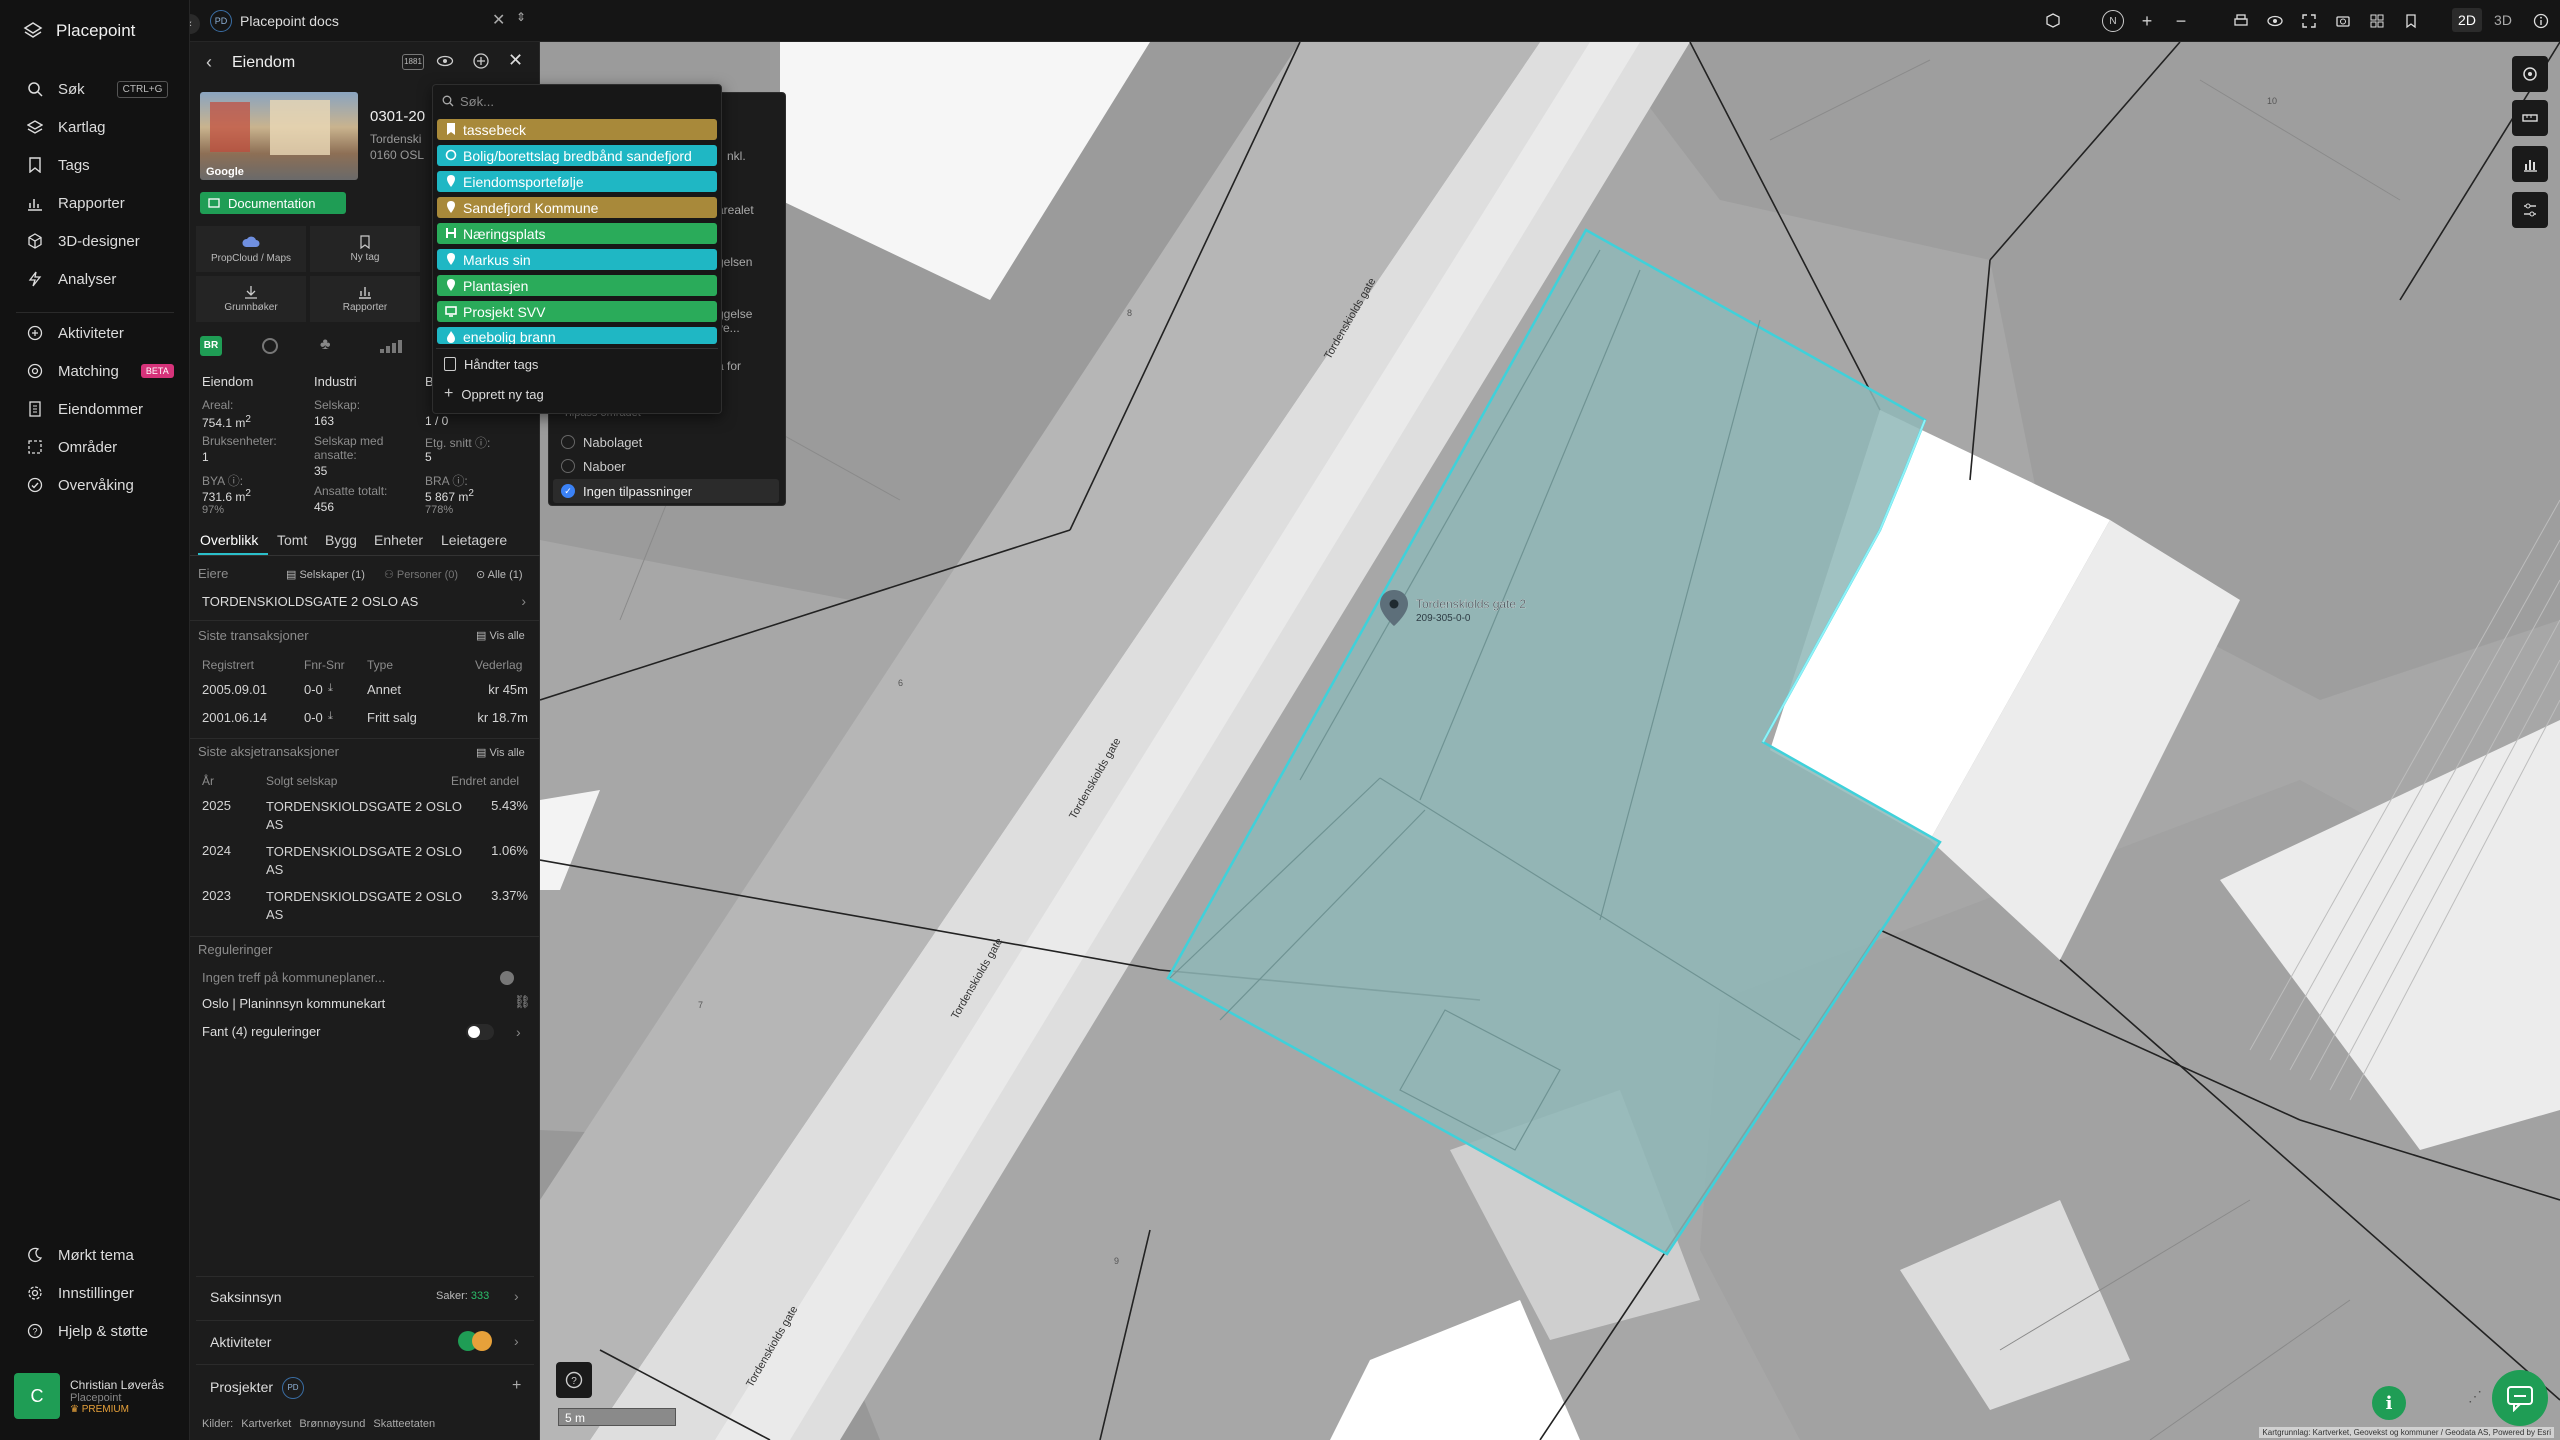  What do you see at coordinates (2389, 1403) in the screenshot?
I see `info-button: i` at bounding box center [2389, 1403].